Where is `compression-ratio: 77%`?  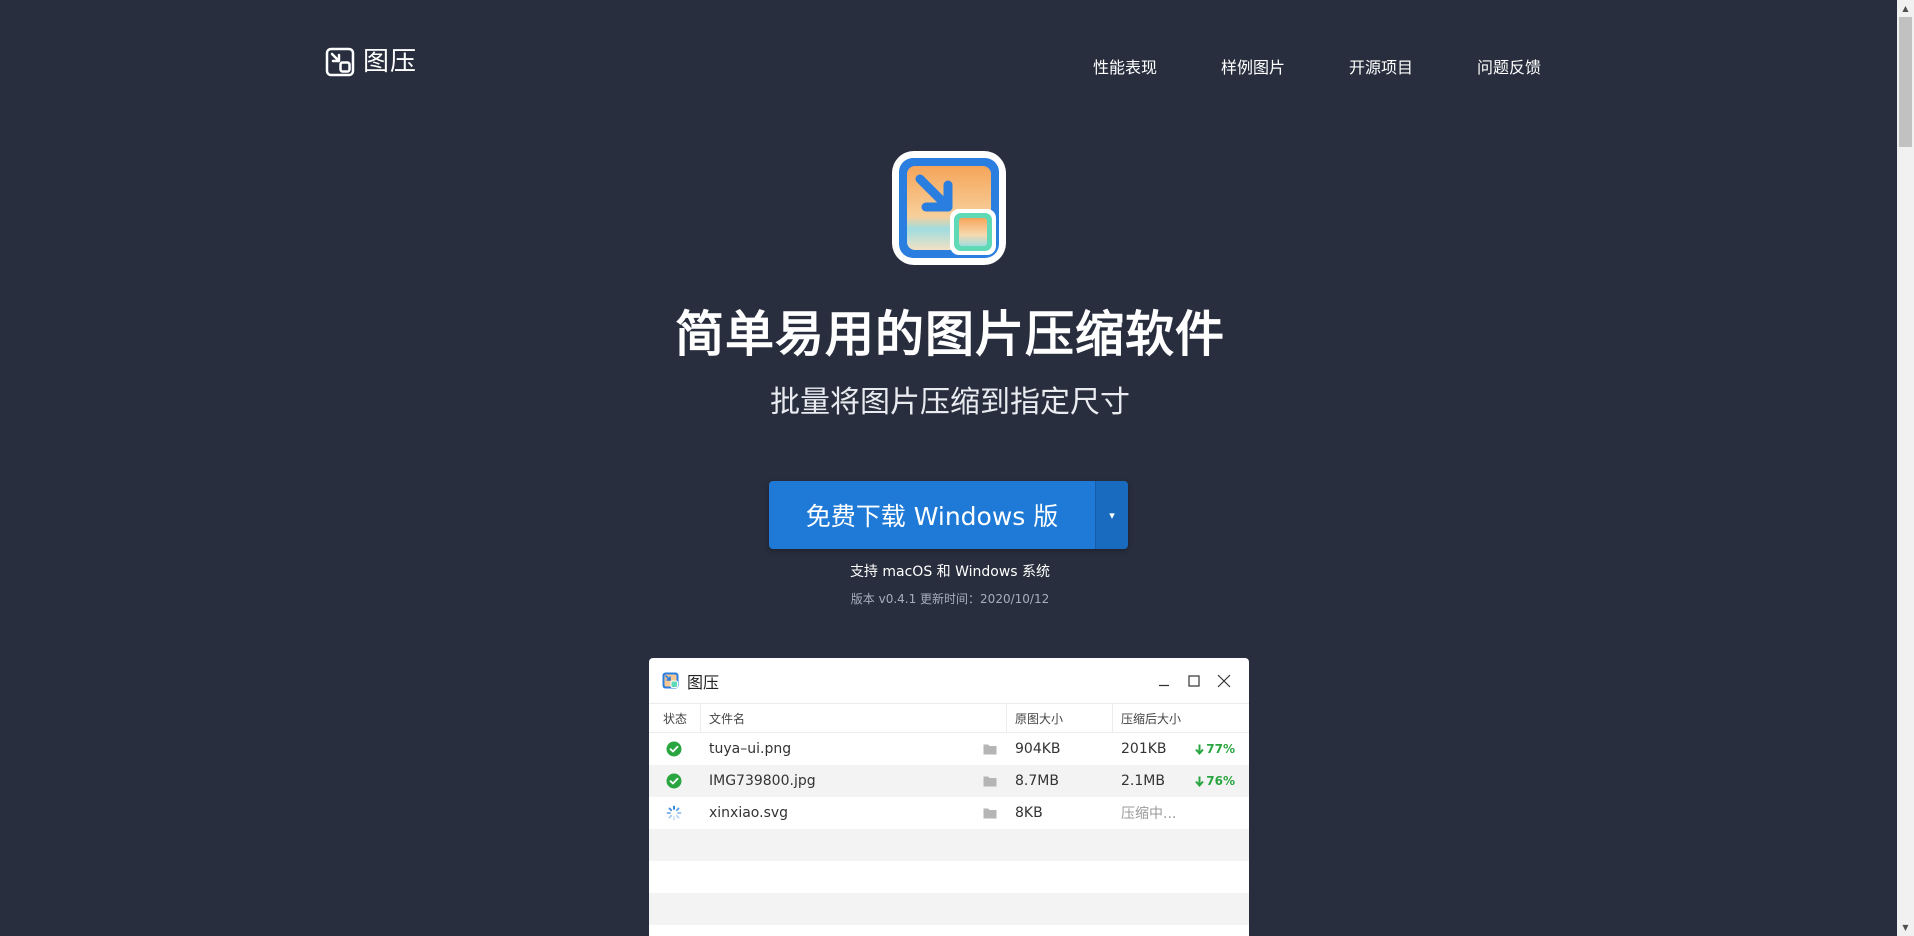 compression-ratio: 77% is located at coordinates (1215, 749).